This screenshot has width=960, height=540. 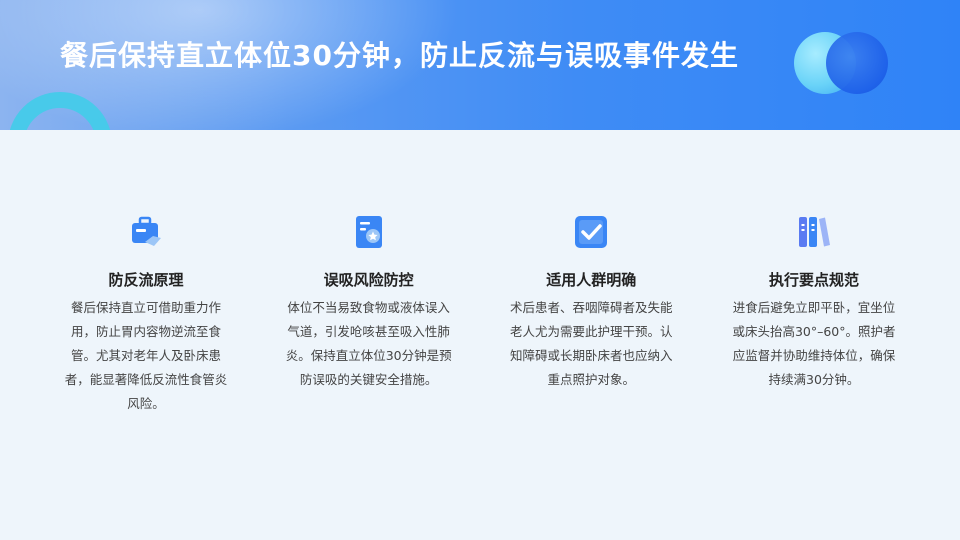 What do you see at coordinates (368, 232) in the screenshot?
I see `document-shield-icon` at bounding box center [368, 232].